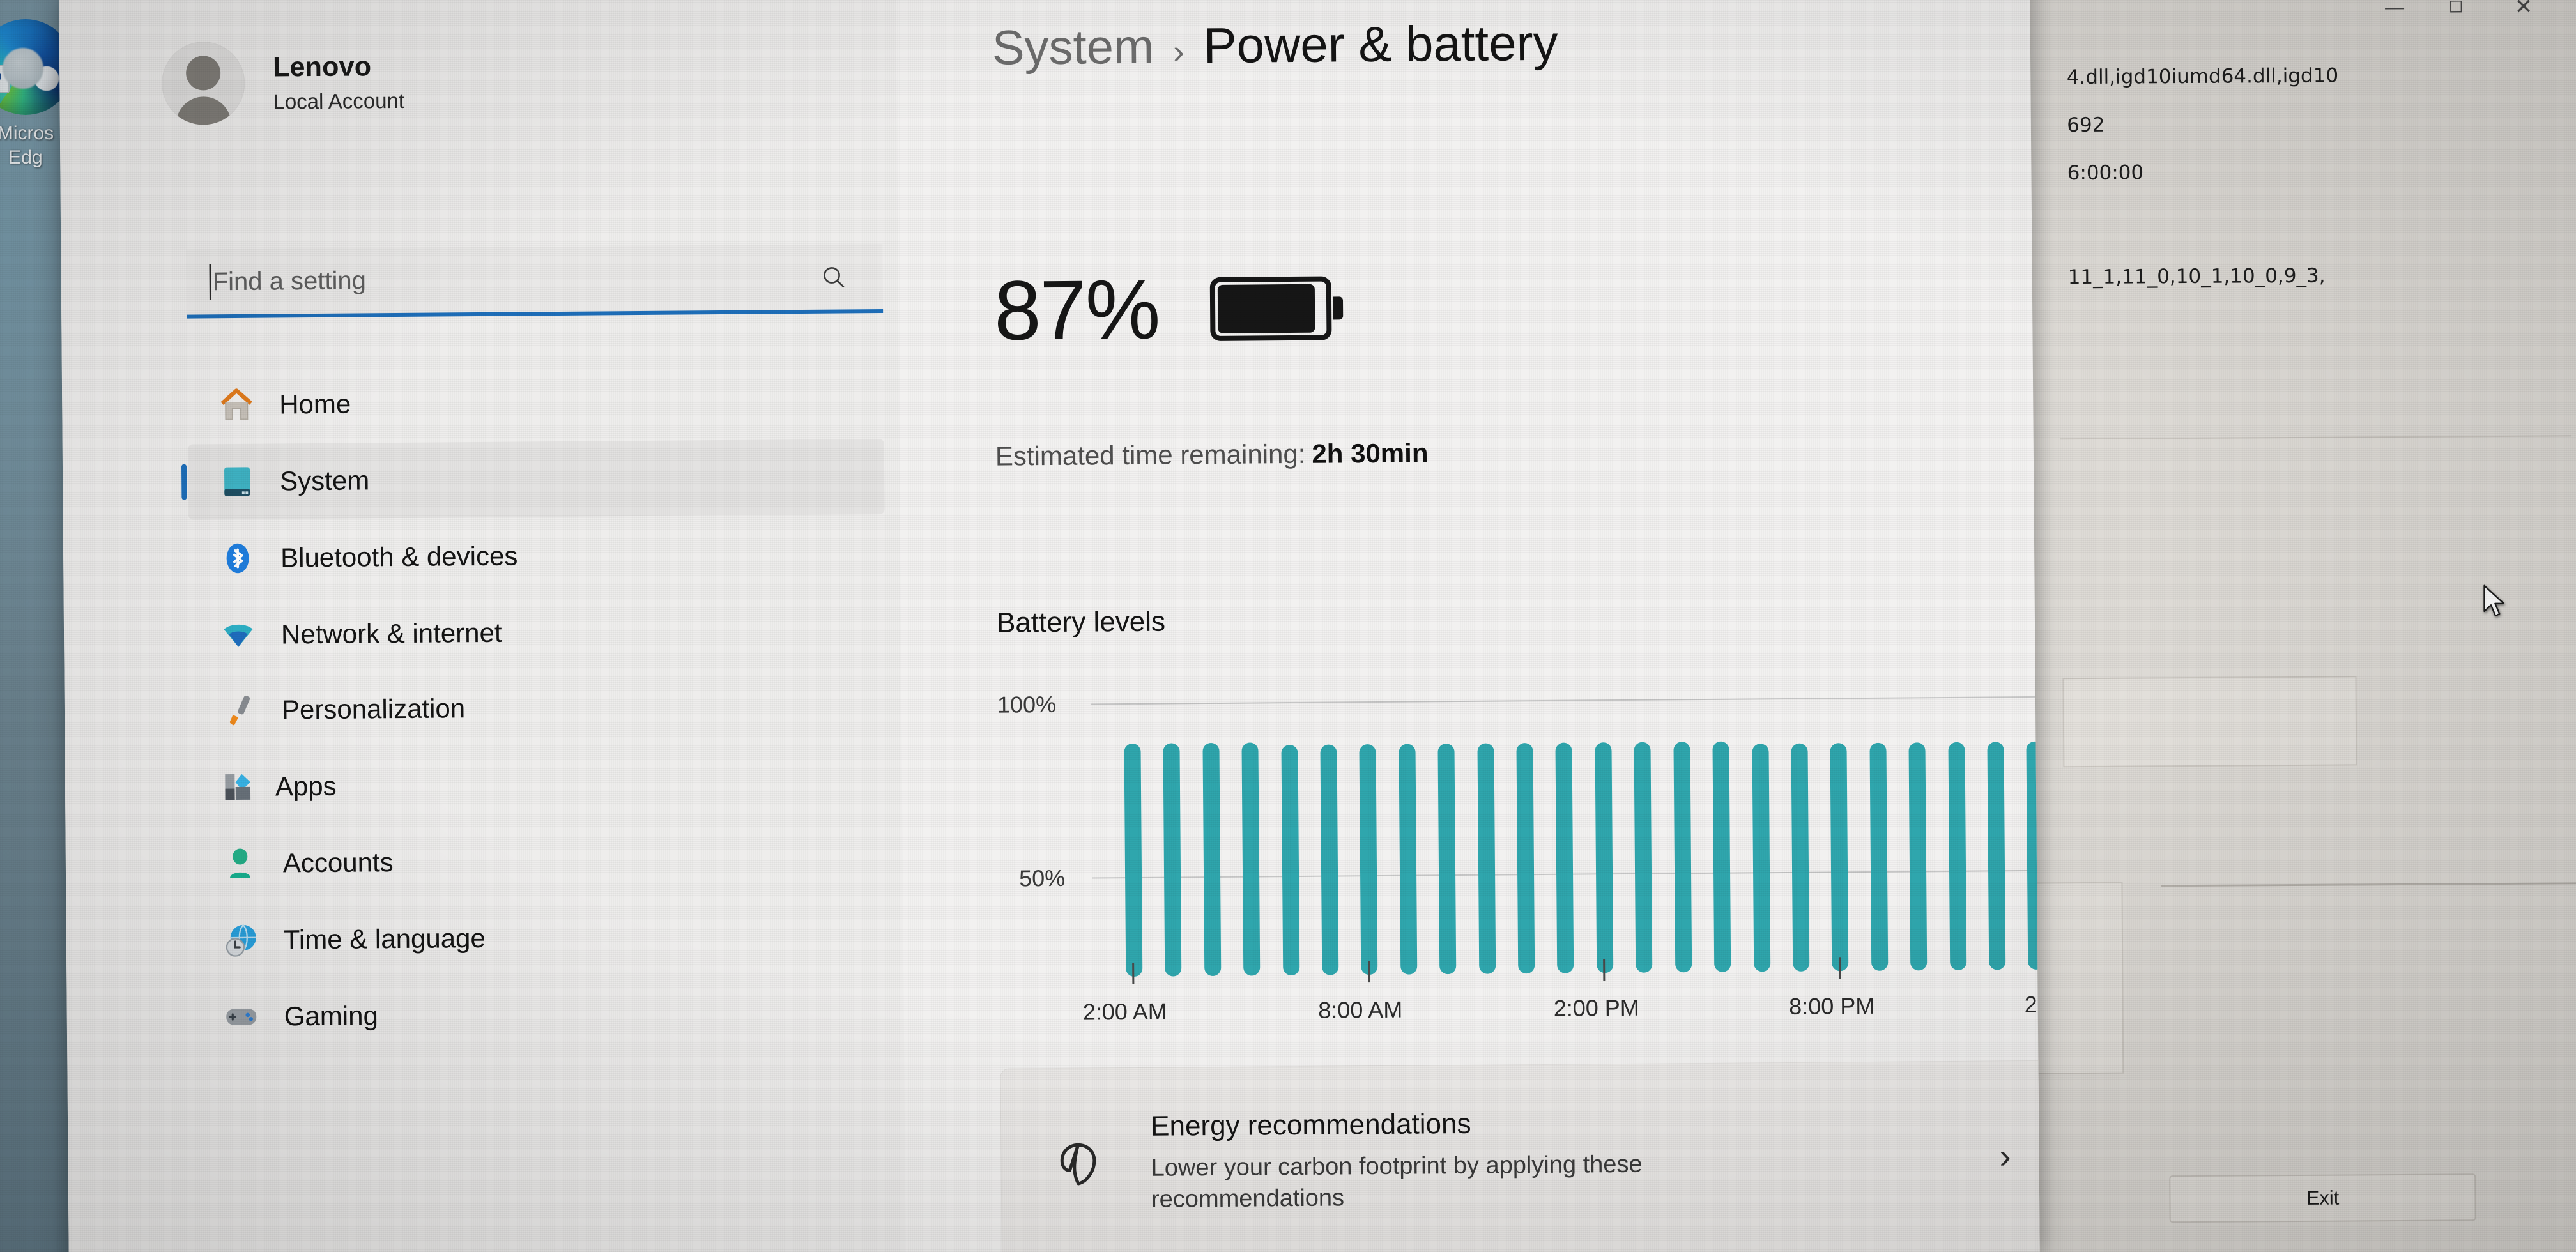  I want to click on sidebar-item-system: System, so click(533, 479).